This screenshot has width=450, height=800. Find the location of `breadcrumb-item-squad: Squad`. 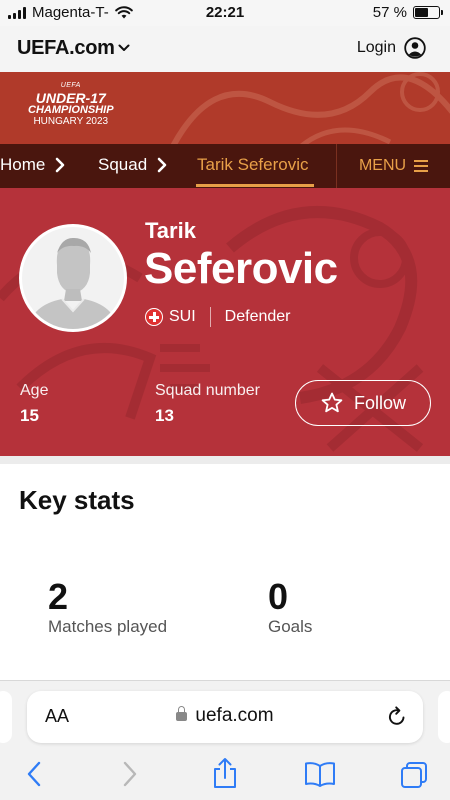

breadcrumb-item-squad: Squad is located at coordinates (132, 165).